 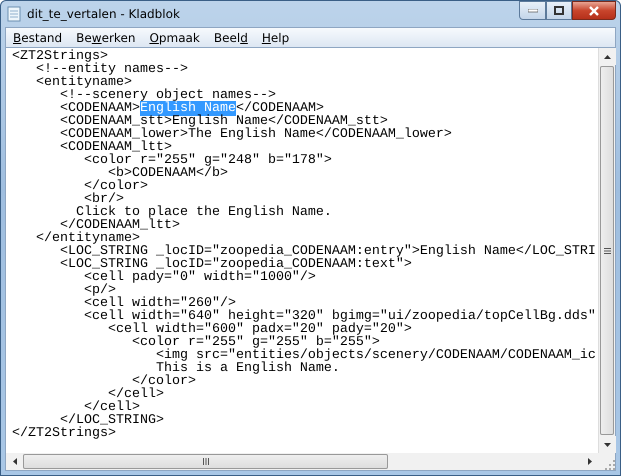 What do you see at coordinates (120, 225) in the screenshot?
I see `code-line: </CODENAAM_ltt>` at bounding box center [120, 225].